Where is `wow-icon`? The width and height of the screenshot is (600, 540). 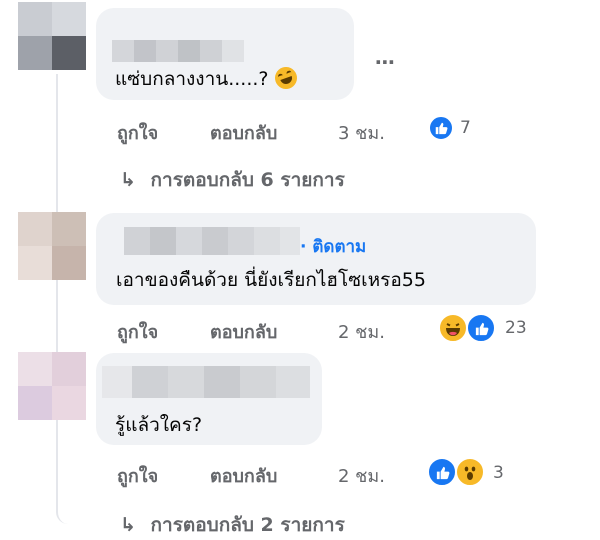
wow-icon is located at coordinates (470, 472).